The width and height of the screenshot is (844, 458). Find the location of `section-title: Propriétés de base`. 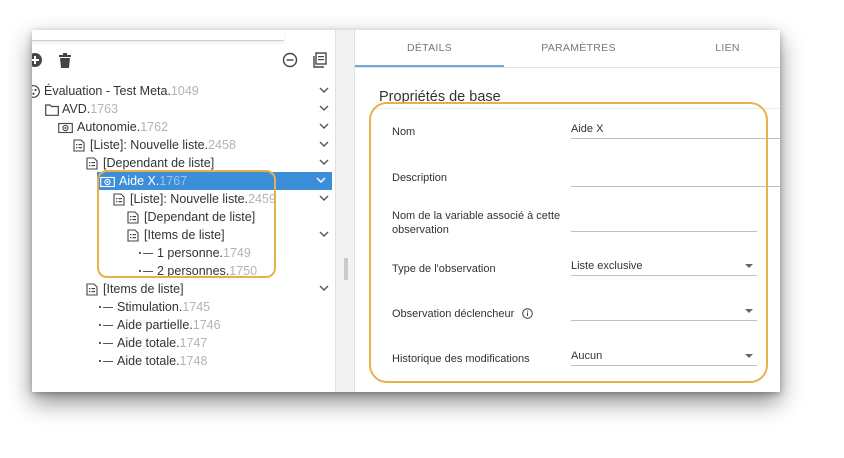

section-title: Propriétés de base is located at coordinates (440, 97).